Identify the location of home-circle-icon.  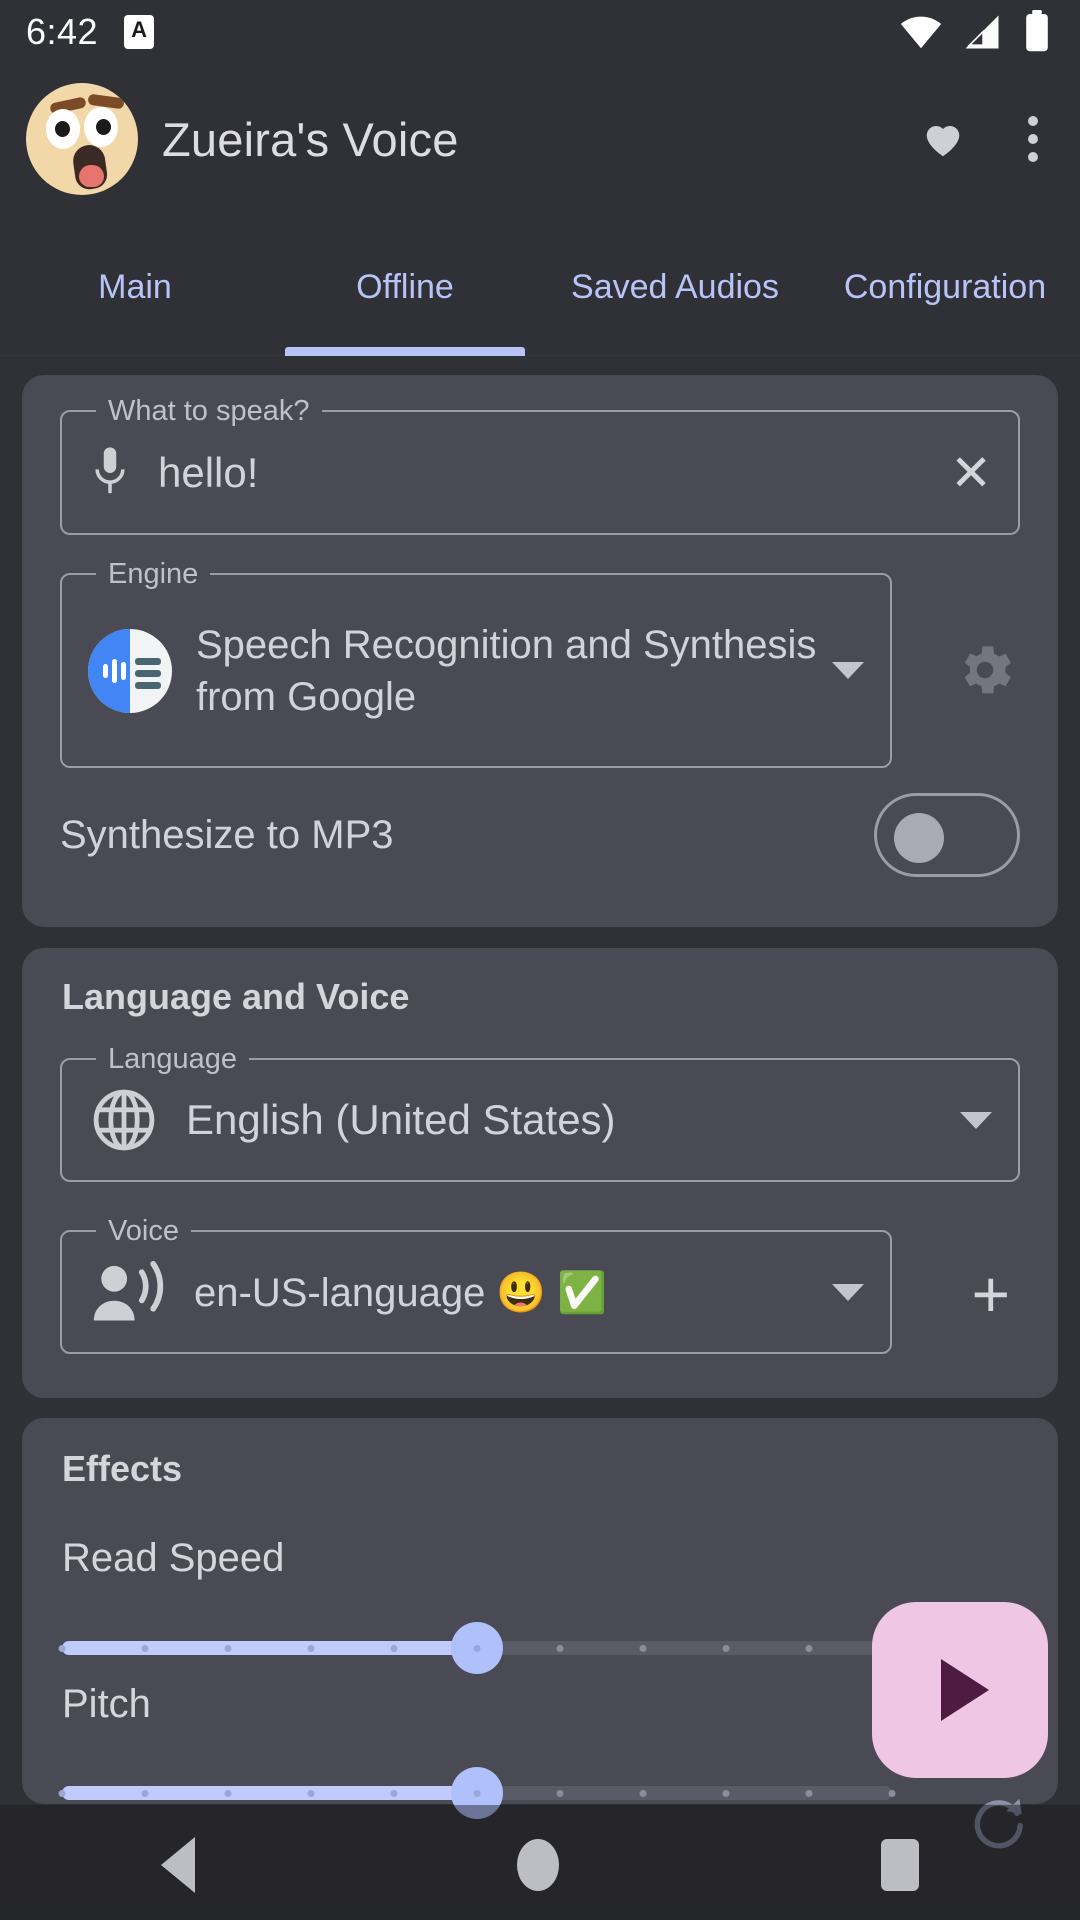
(538, 1865).